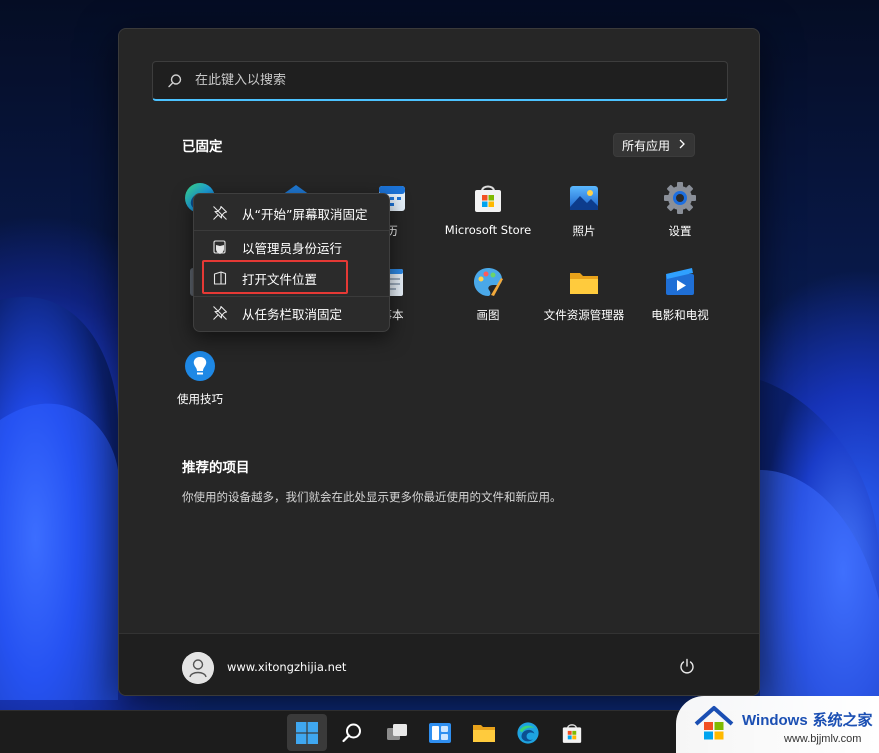 Image resolution: width=879 pixels, height=753 pixels. I want to click on taskbar-widgets-button, so click(440, 732).